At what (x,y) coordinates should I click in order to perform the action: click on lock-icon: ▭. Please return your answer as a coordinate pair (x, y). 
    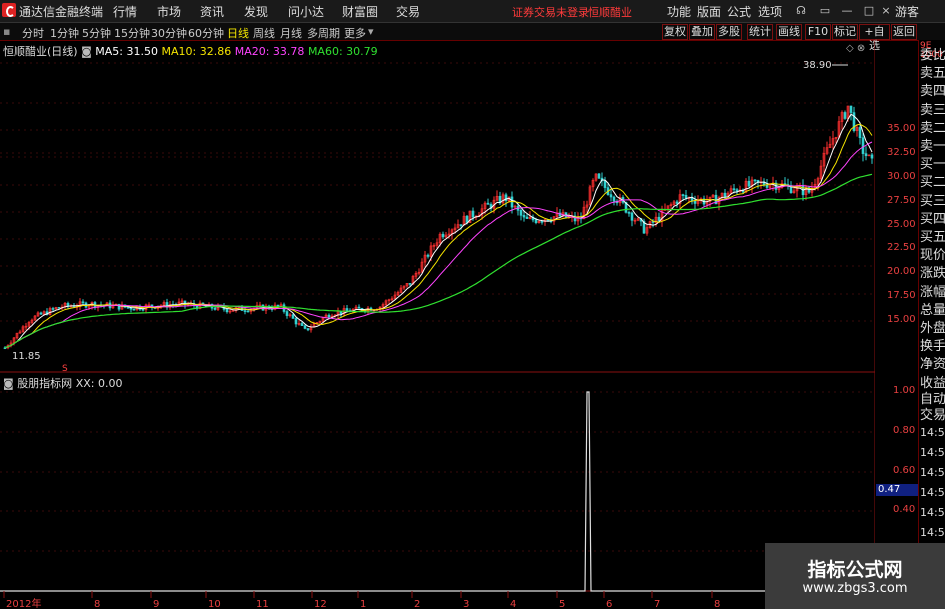
    Looking at the image, I should click on (825, 10).